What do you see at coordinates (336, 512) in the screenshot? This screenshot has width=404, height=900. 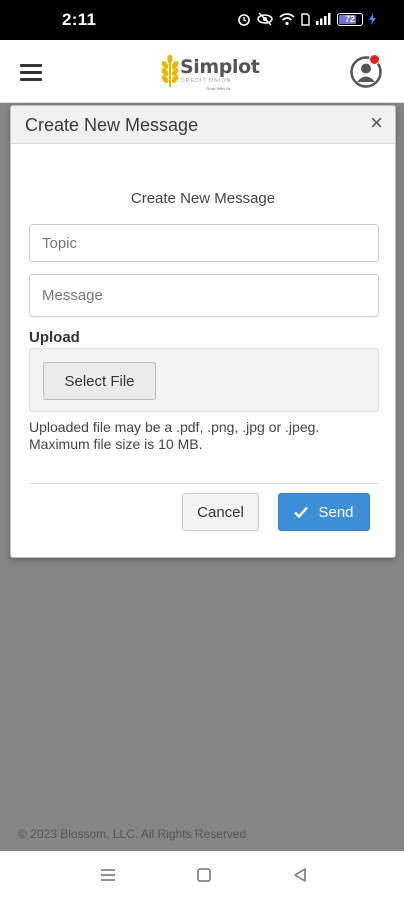 I see `send-label: Send` at bounding box center [336, 512].